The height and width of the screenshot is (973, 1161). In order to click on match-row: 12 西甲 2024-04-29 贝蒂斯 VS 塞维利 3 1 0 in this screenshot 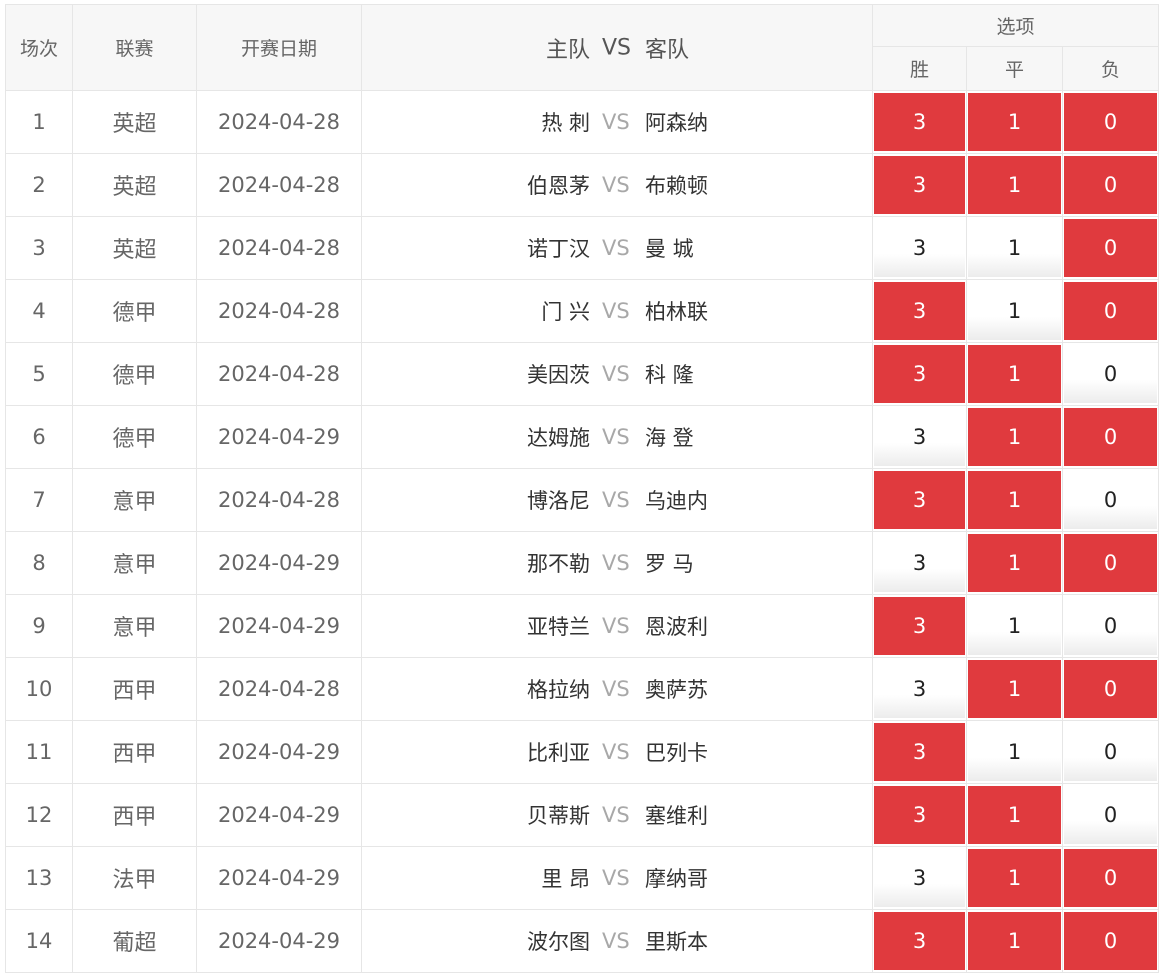, I will do `click(582, 815)`.